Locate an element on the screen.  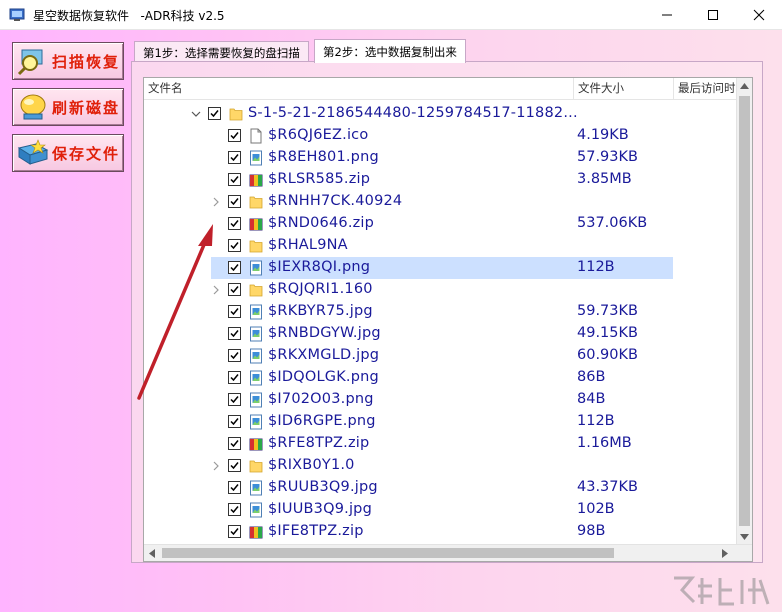
tree-file-row: $RKBYR75.jpg 59.73KB is located at coordinates (441, 312).